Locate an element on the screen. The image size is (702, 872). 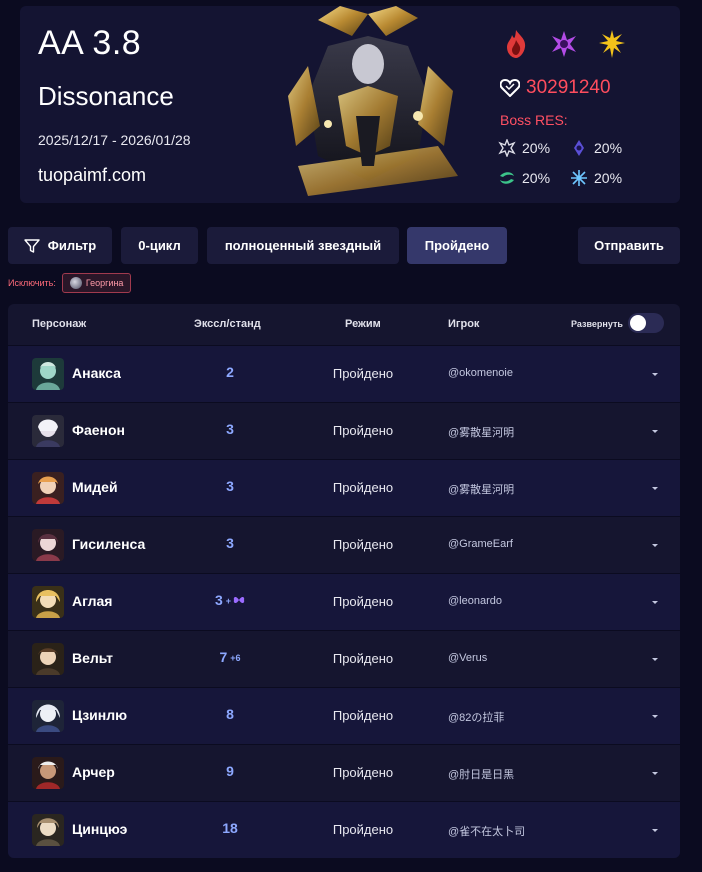
table-row: Цзинлю 8 Пройдено @82の拉菲 is located at coordinates (344, 715).